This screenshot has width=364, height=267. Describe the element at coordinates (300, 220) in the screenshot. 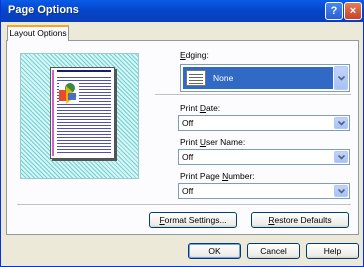

I see `restore-defaults-button: Restore Defaults` at that location.